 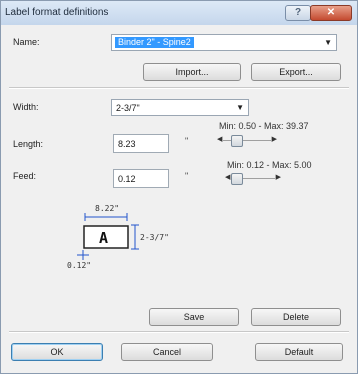 What do you see at coordinates (26, 107) in the screenshot?
I see `width-label: Width:` at bounding box center [26, 107].